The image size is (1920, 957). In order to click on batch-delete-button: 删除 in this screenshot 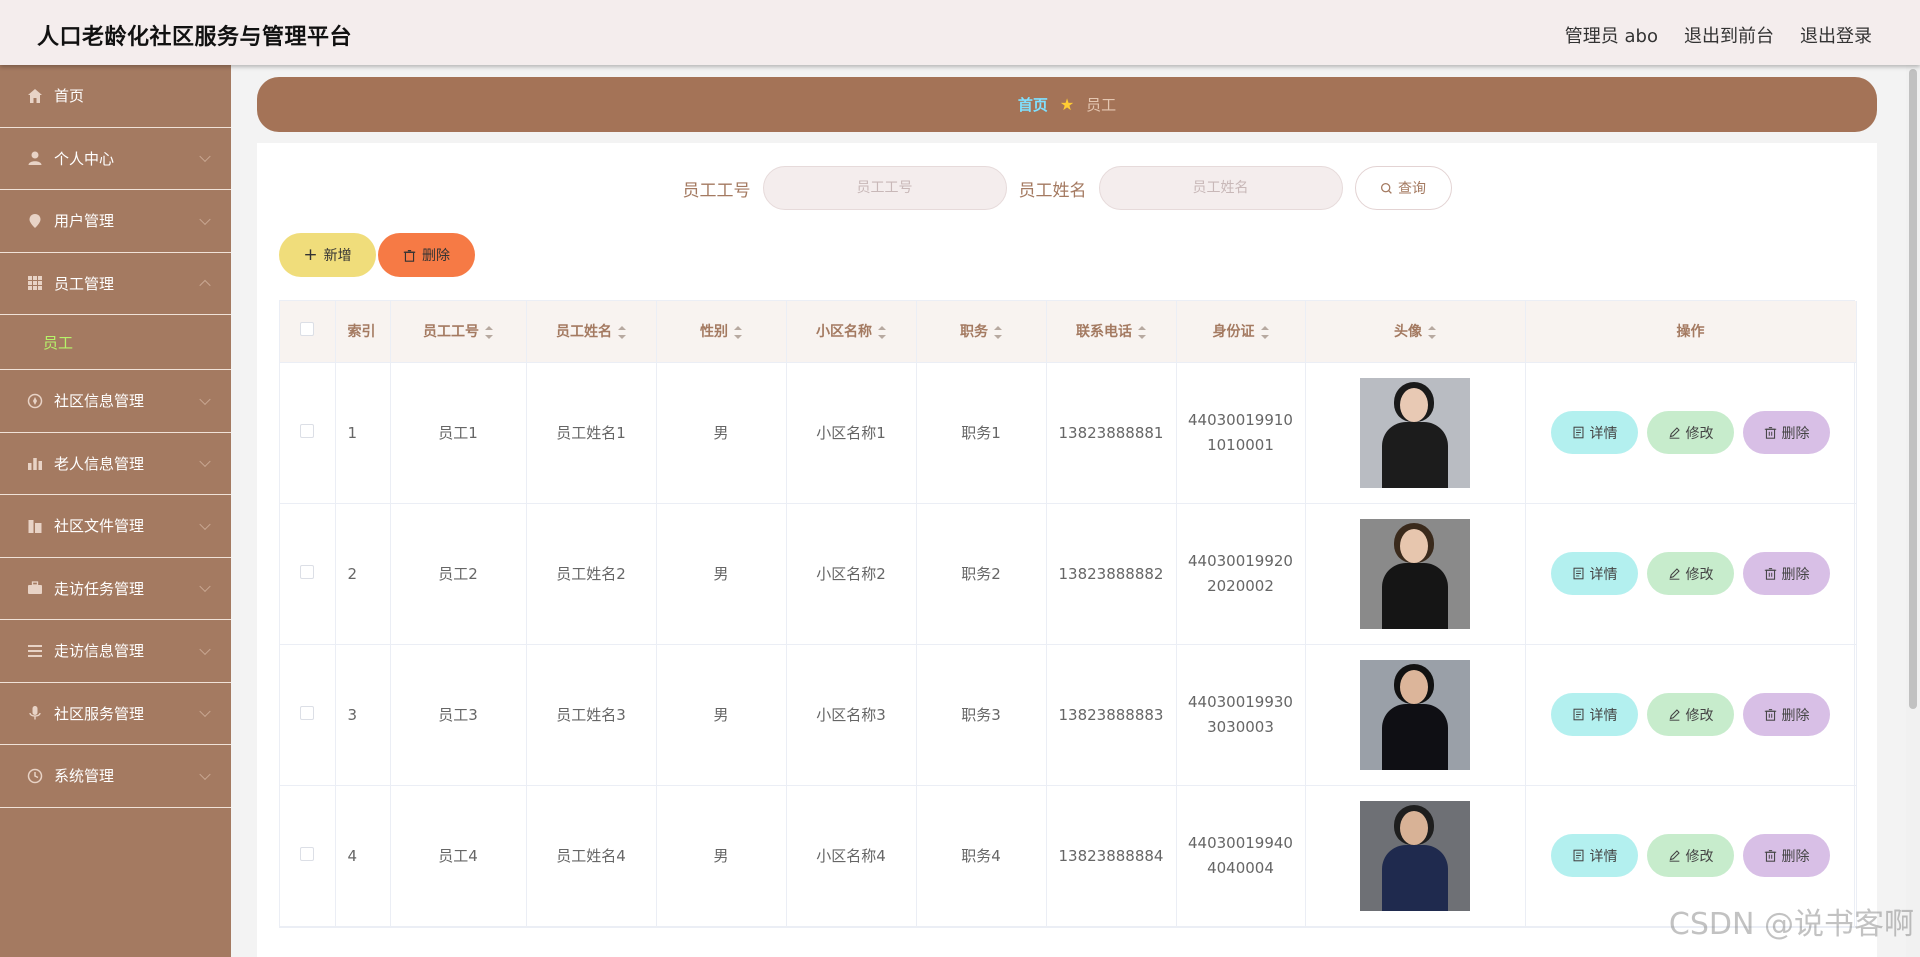, I will do `click(426, 255)`.